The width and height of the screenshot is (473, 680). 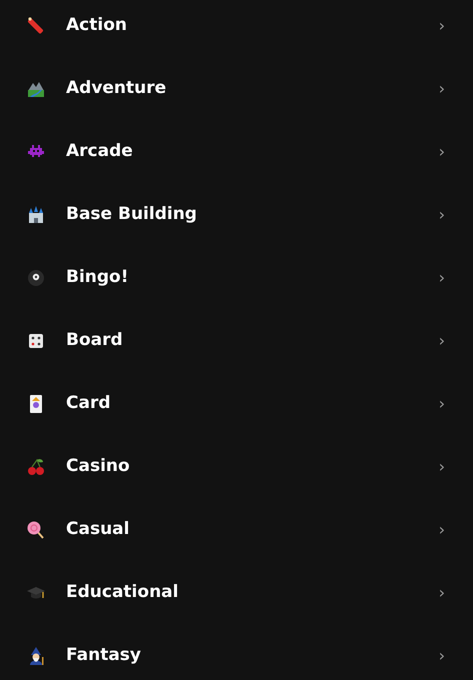 I want to click on category-item: Board ›, so click(x=236, y=340).